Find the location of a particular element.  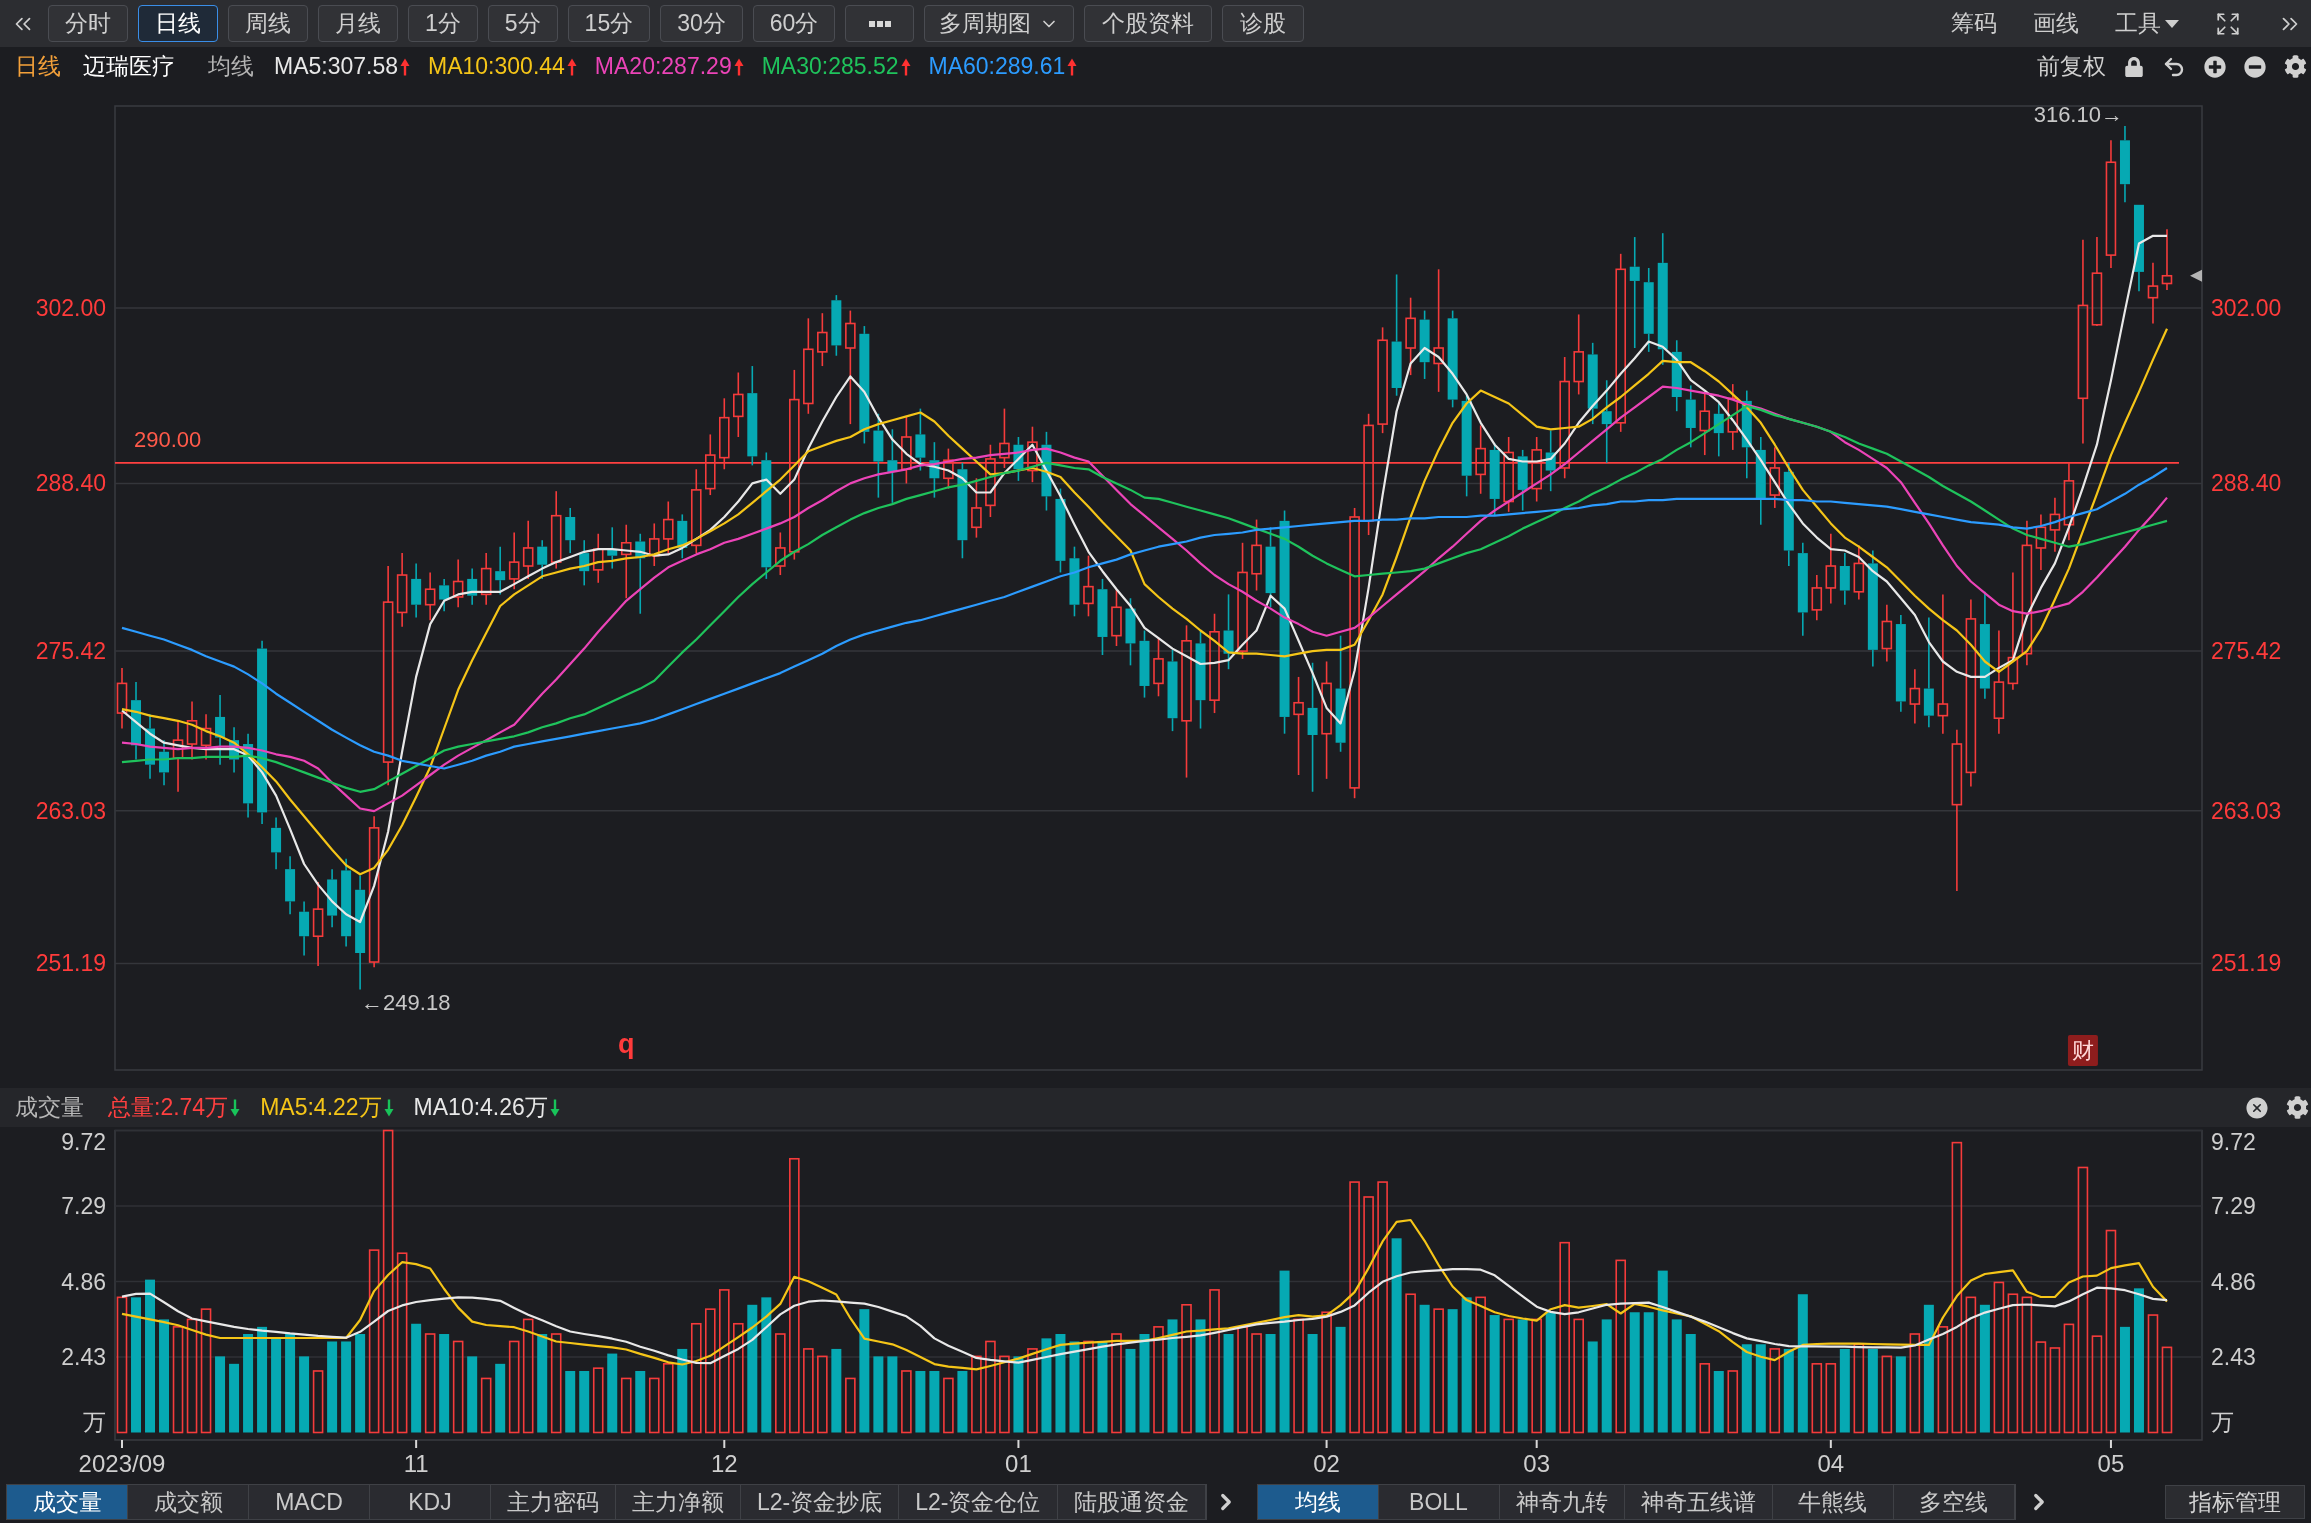

indicator-tab: 多空线 is located at coordinates (1954, 1502).